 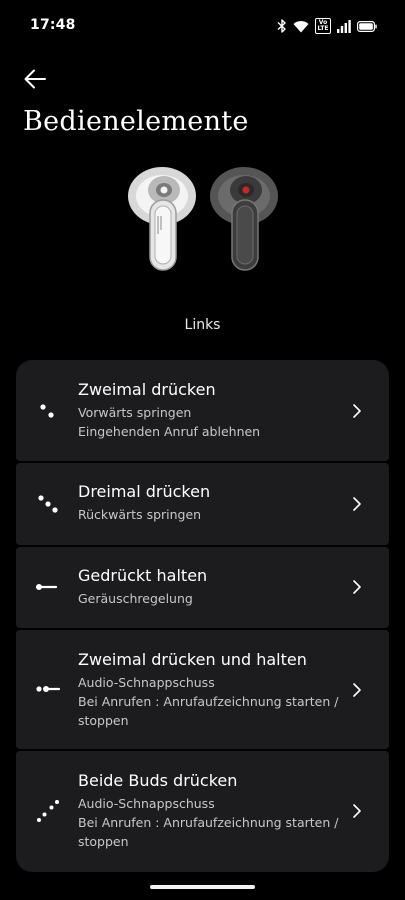 What do you see at coordinates (211, 587) in the screenshot?
I see `control-text: Gedrückt halten Geräuschregelung` at bounding box center [211, 587].